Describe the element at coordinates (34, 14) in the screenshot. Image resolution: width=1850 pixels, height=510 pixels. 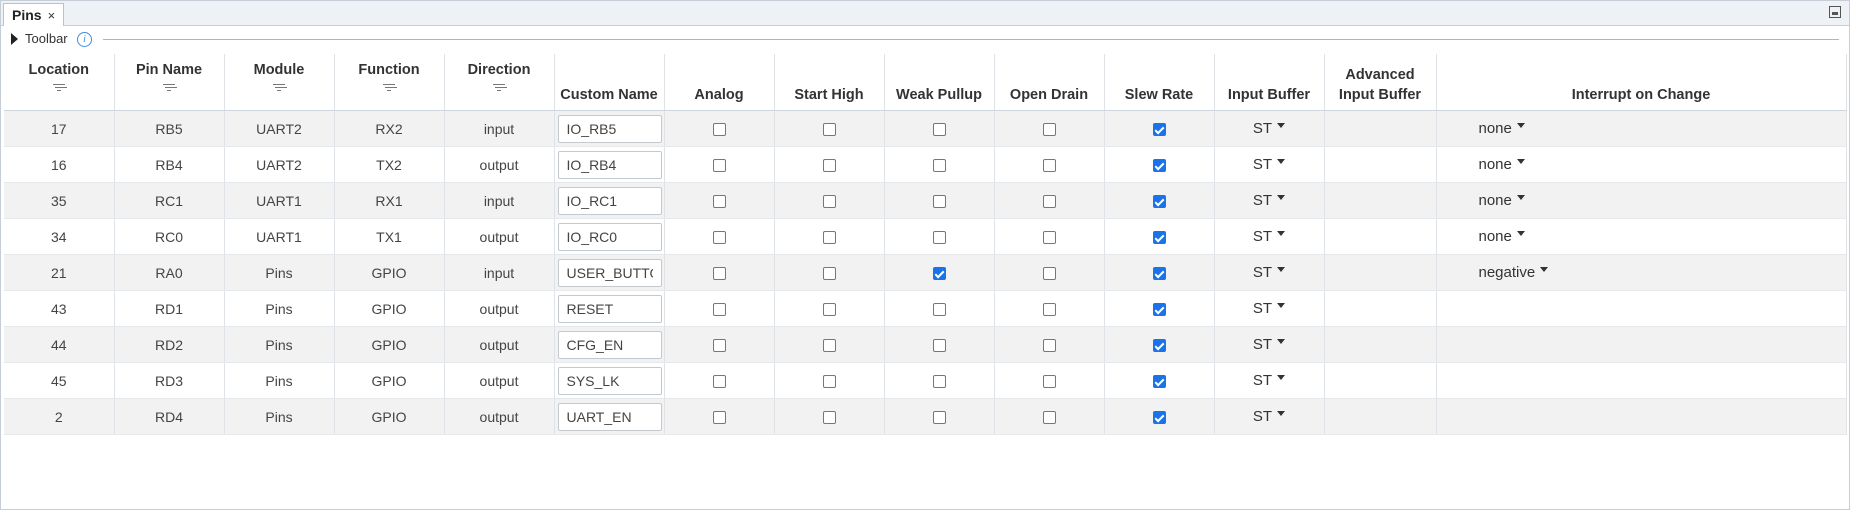
I see `tab-pins: Pins ×` at that location.